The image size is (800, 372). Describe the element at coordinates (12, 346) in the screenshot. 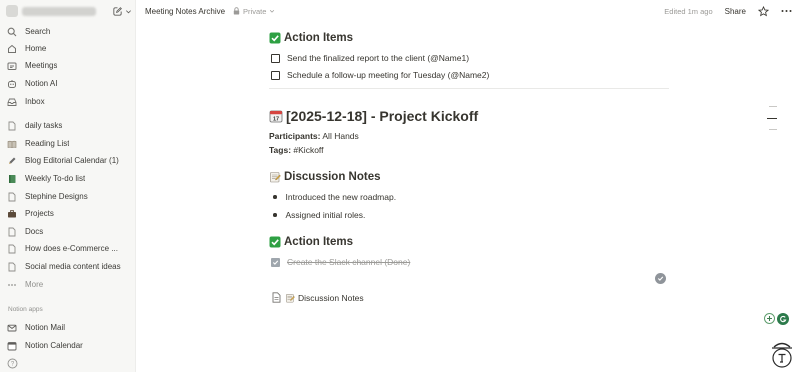

I see `calendar-icon` at that location.